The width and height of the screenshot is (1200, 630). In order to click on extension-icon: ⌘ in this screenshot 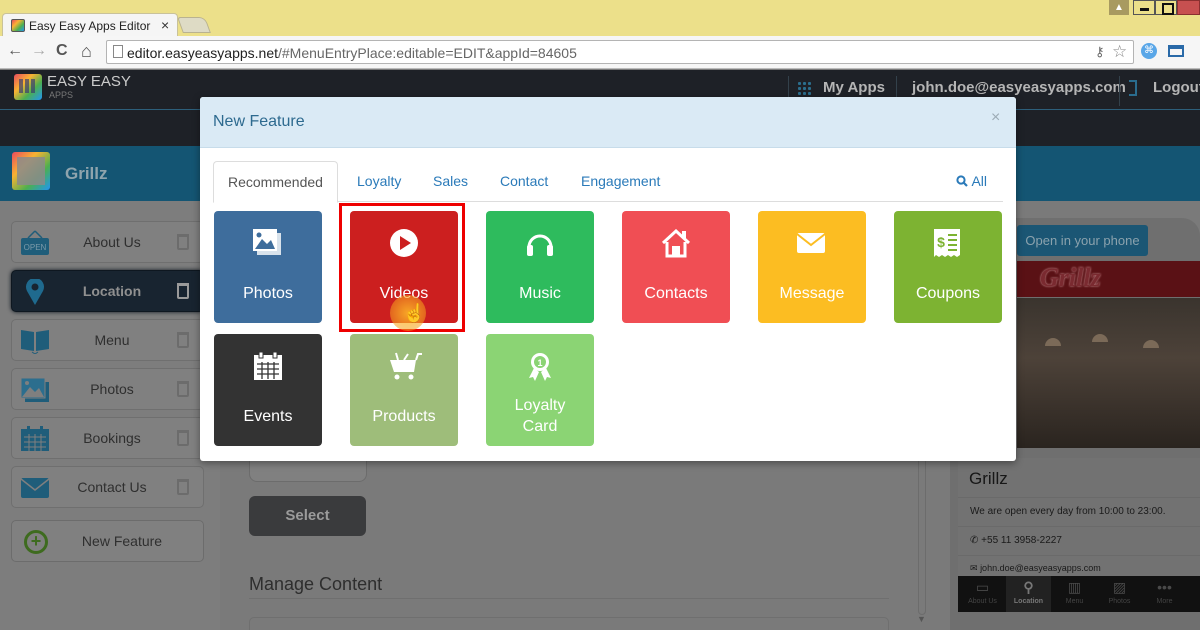, I will do `click(1149, 51)`.